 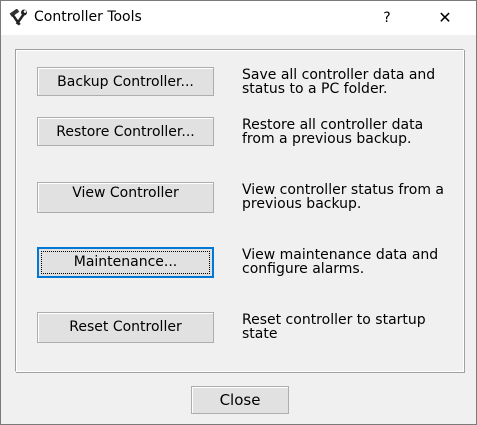 What do you see at coordinates (339, 75) in the screenshot?
I see `description-line: Save all controller data and` at bounding box center [339, 75].